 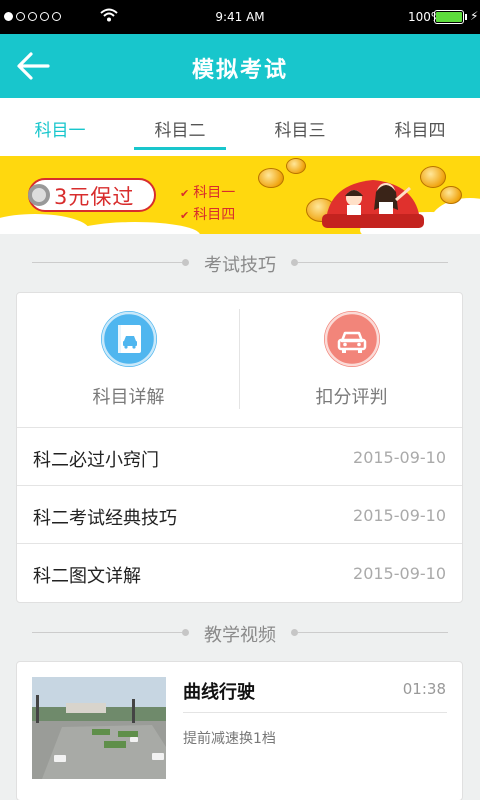 I want to click on subject-details-button: 科目详解, so click(x=128, y=360).